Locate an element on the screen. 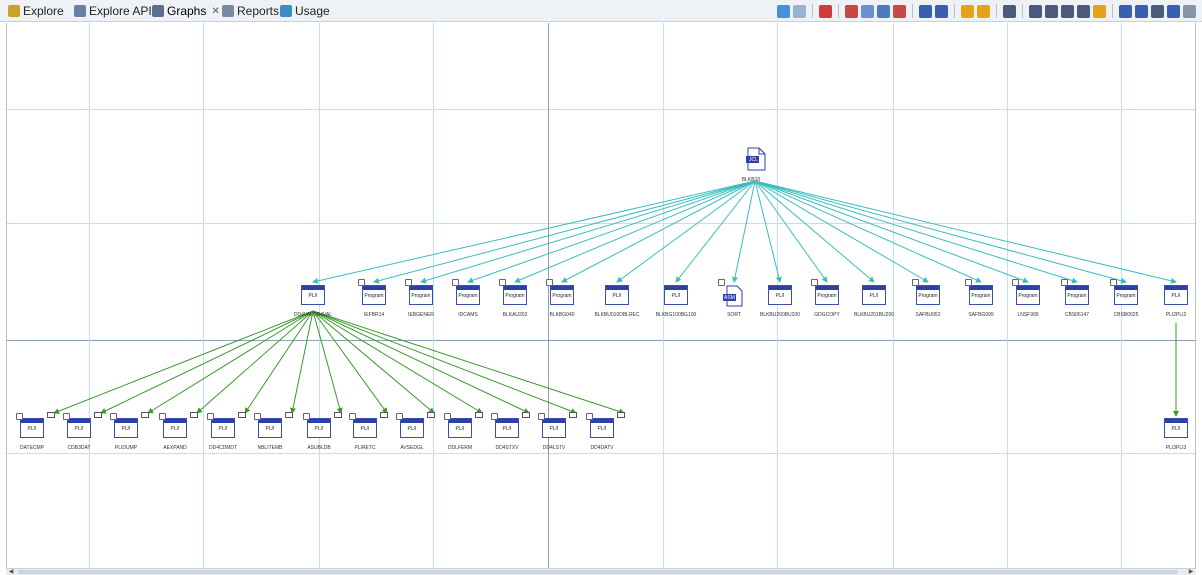  scroll-left-button: ◀ is located at coordinates (11, 572).